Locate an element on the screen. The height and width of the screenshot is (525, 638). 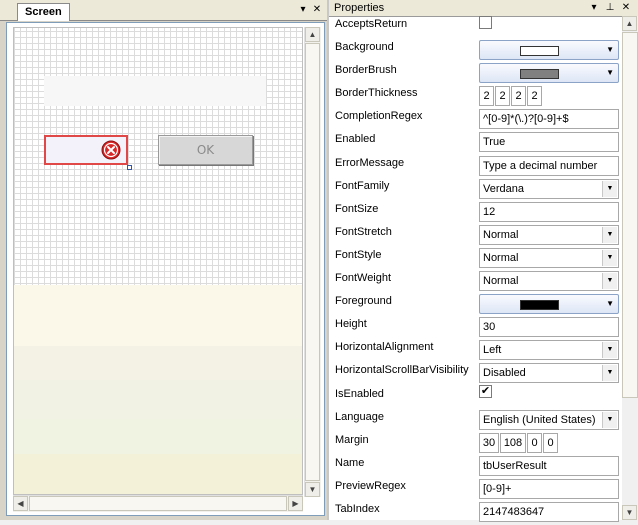
tab-screen: Screen is located at coordinates (43, 12).